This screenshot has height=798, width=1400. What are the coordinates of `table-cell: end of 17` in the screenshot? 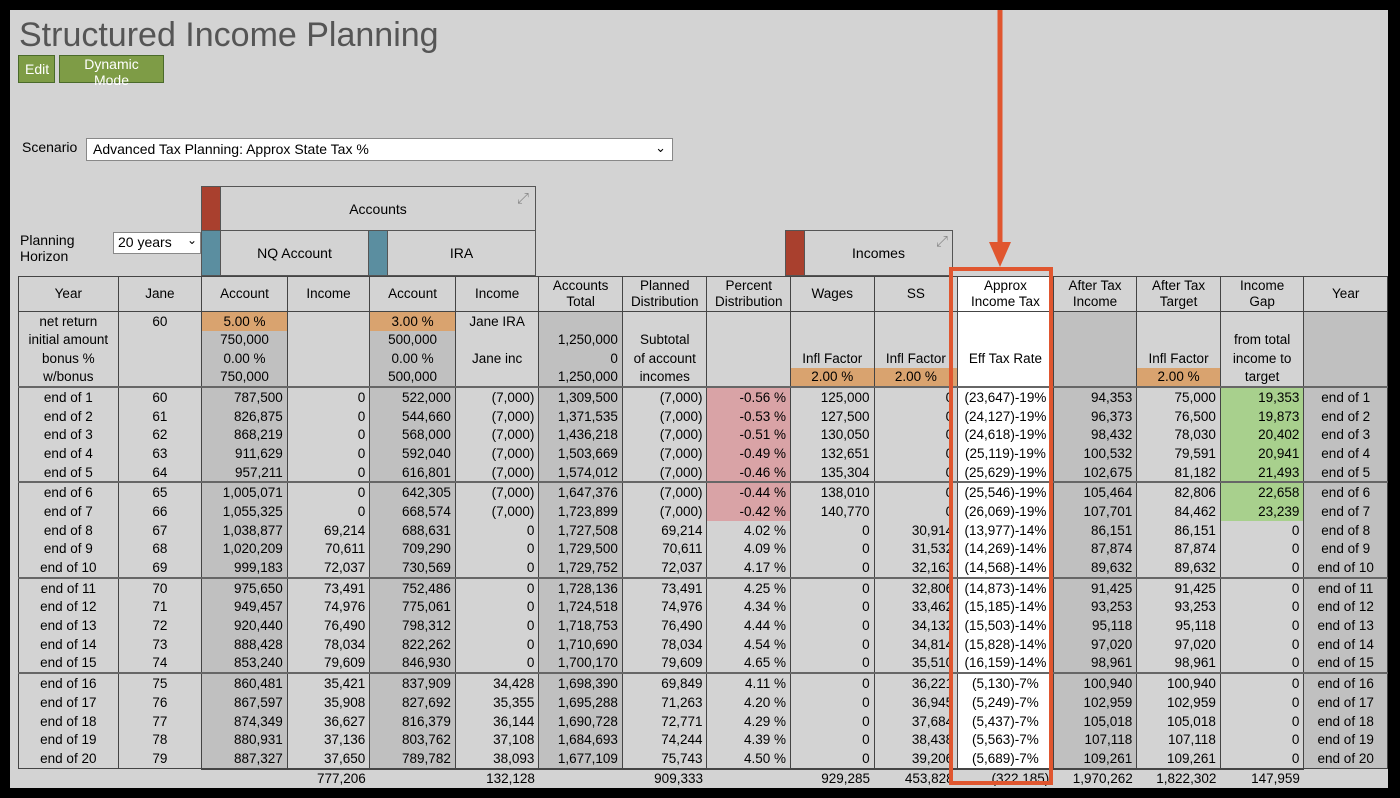 It's located at (1345, 702).